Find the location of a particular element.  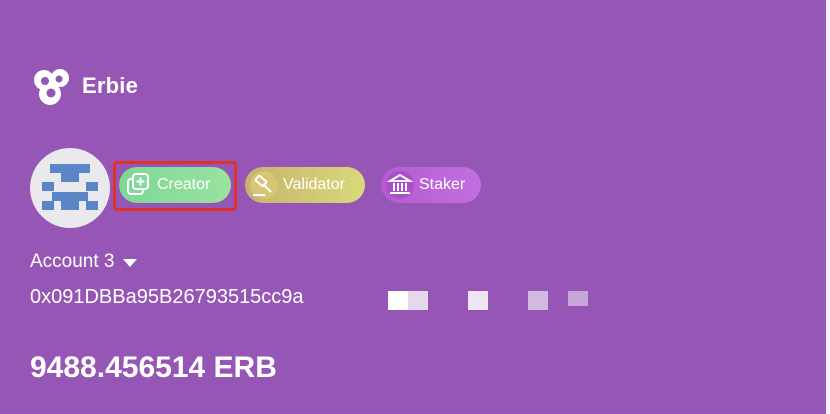

bank-icon is located at coordinates (400, 185).